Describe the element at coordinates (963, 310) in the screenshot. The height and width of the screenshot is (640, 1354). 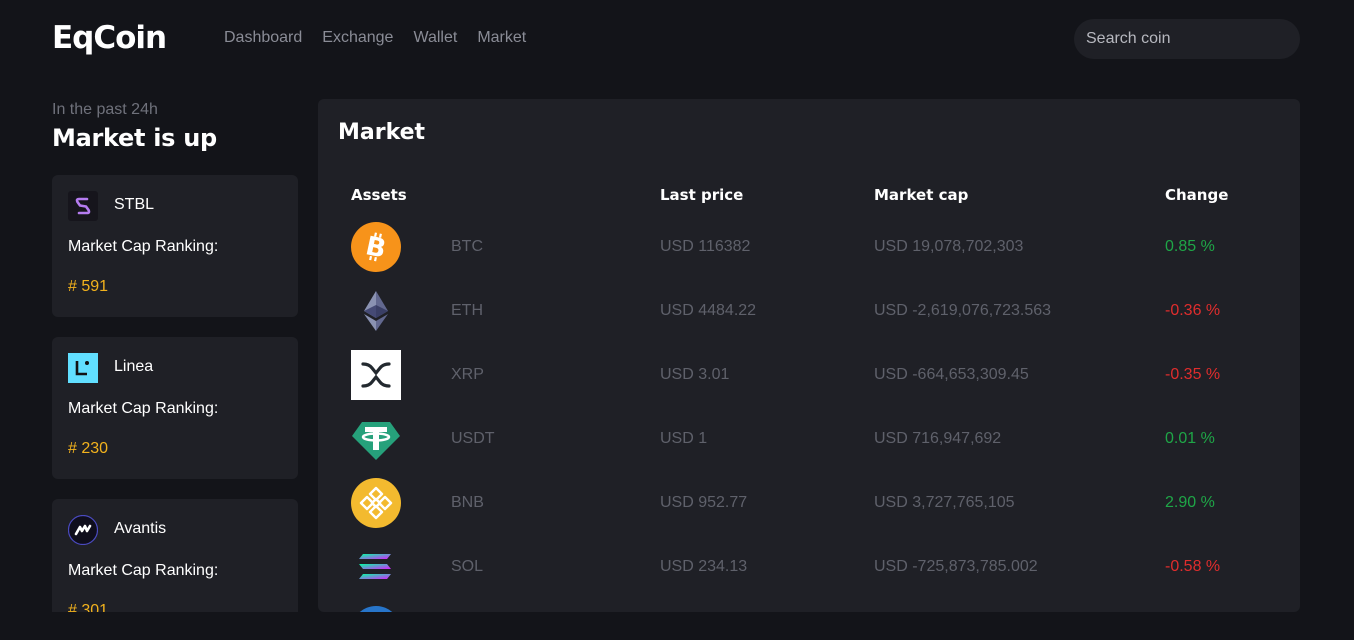
I see `market-cap: USD -2,619,076,723.563` at that location.